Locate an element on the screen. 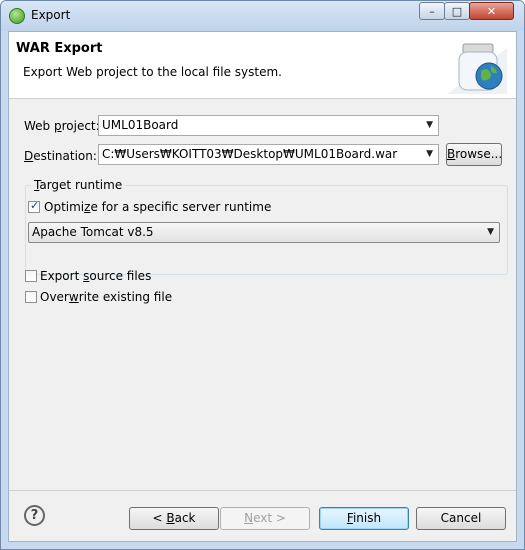  cancel-button: Cancel is located at coordinates (461, 518).